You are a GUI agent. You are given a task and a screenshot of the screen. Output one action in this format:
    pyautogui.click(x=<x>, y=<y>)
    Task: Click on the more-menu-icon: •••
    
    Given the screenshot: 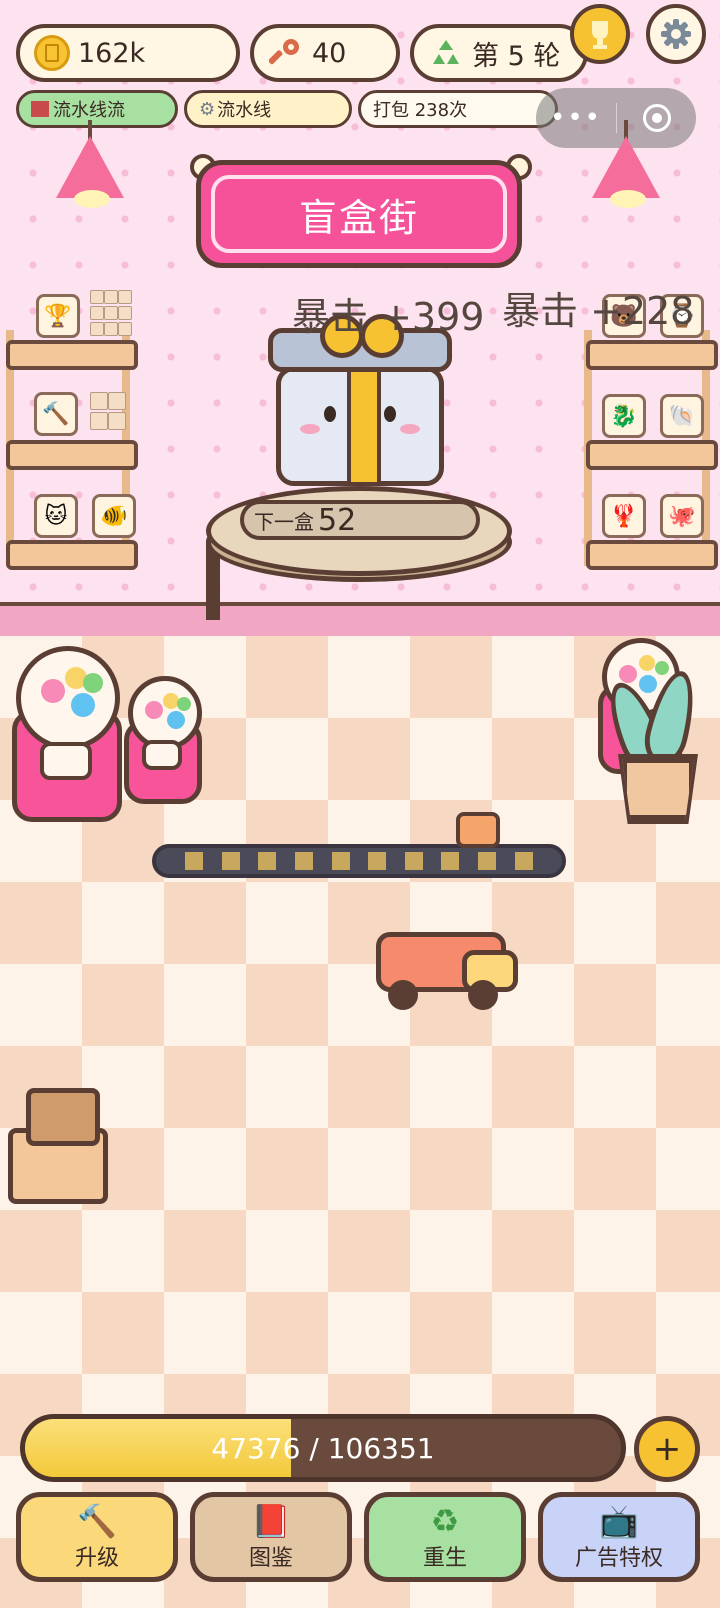 What is the action you would take?
    pyautogui.click(x=576, y=118)
    